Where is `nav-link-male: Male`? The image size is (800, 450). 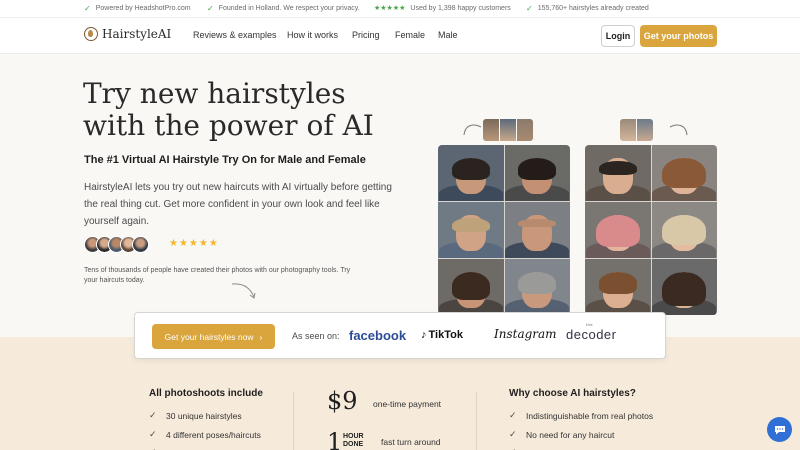
nav-link-male: Male is located at coordinates (448, 35).